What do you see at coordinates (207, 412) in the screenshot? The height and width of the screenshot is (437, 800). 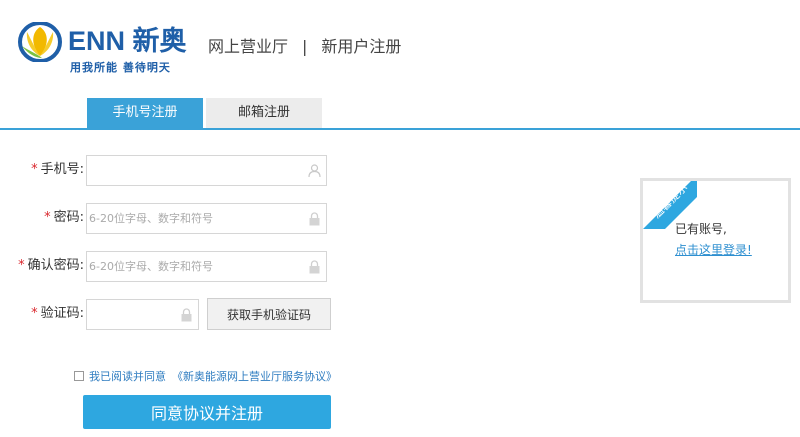 I see `agree-register-button: 同意协议并注册` at bounding box center [207, 412].